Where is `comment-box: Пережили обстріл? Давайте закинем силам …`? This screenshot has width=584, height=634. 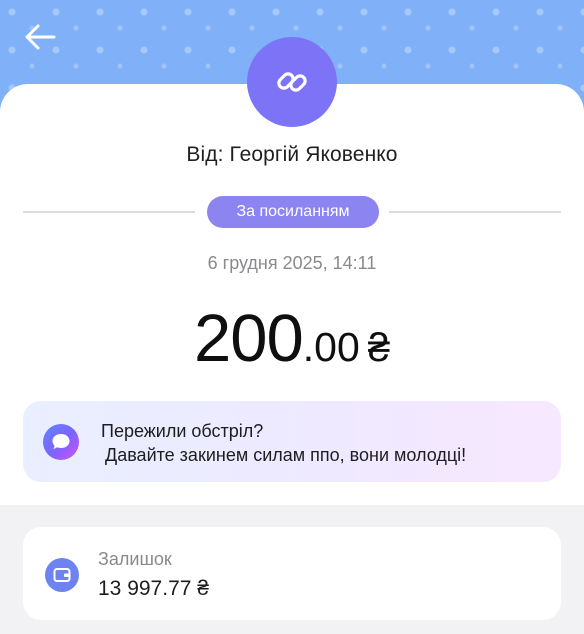 comment-box: Пережили обстріл? Давайте закинем силам … is located at coordinates (292, 441).